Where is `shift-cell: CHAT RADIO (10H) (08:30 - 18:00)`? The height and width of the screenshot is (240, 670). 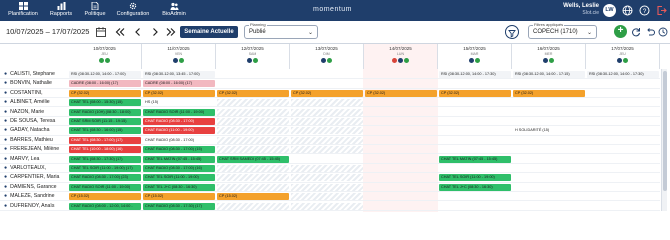 shift-cell: CHAT RADIO (10H) (08:30 - 18:00) is located at coordinates (105, 112).